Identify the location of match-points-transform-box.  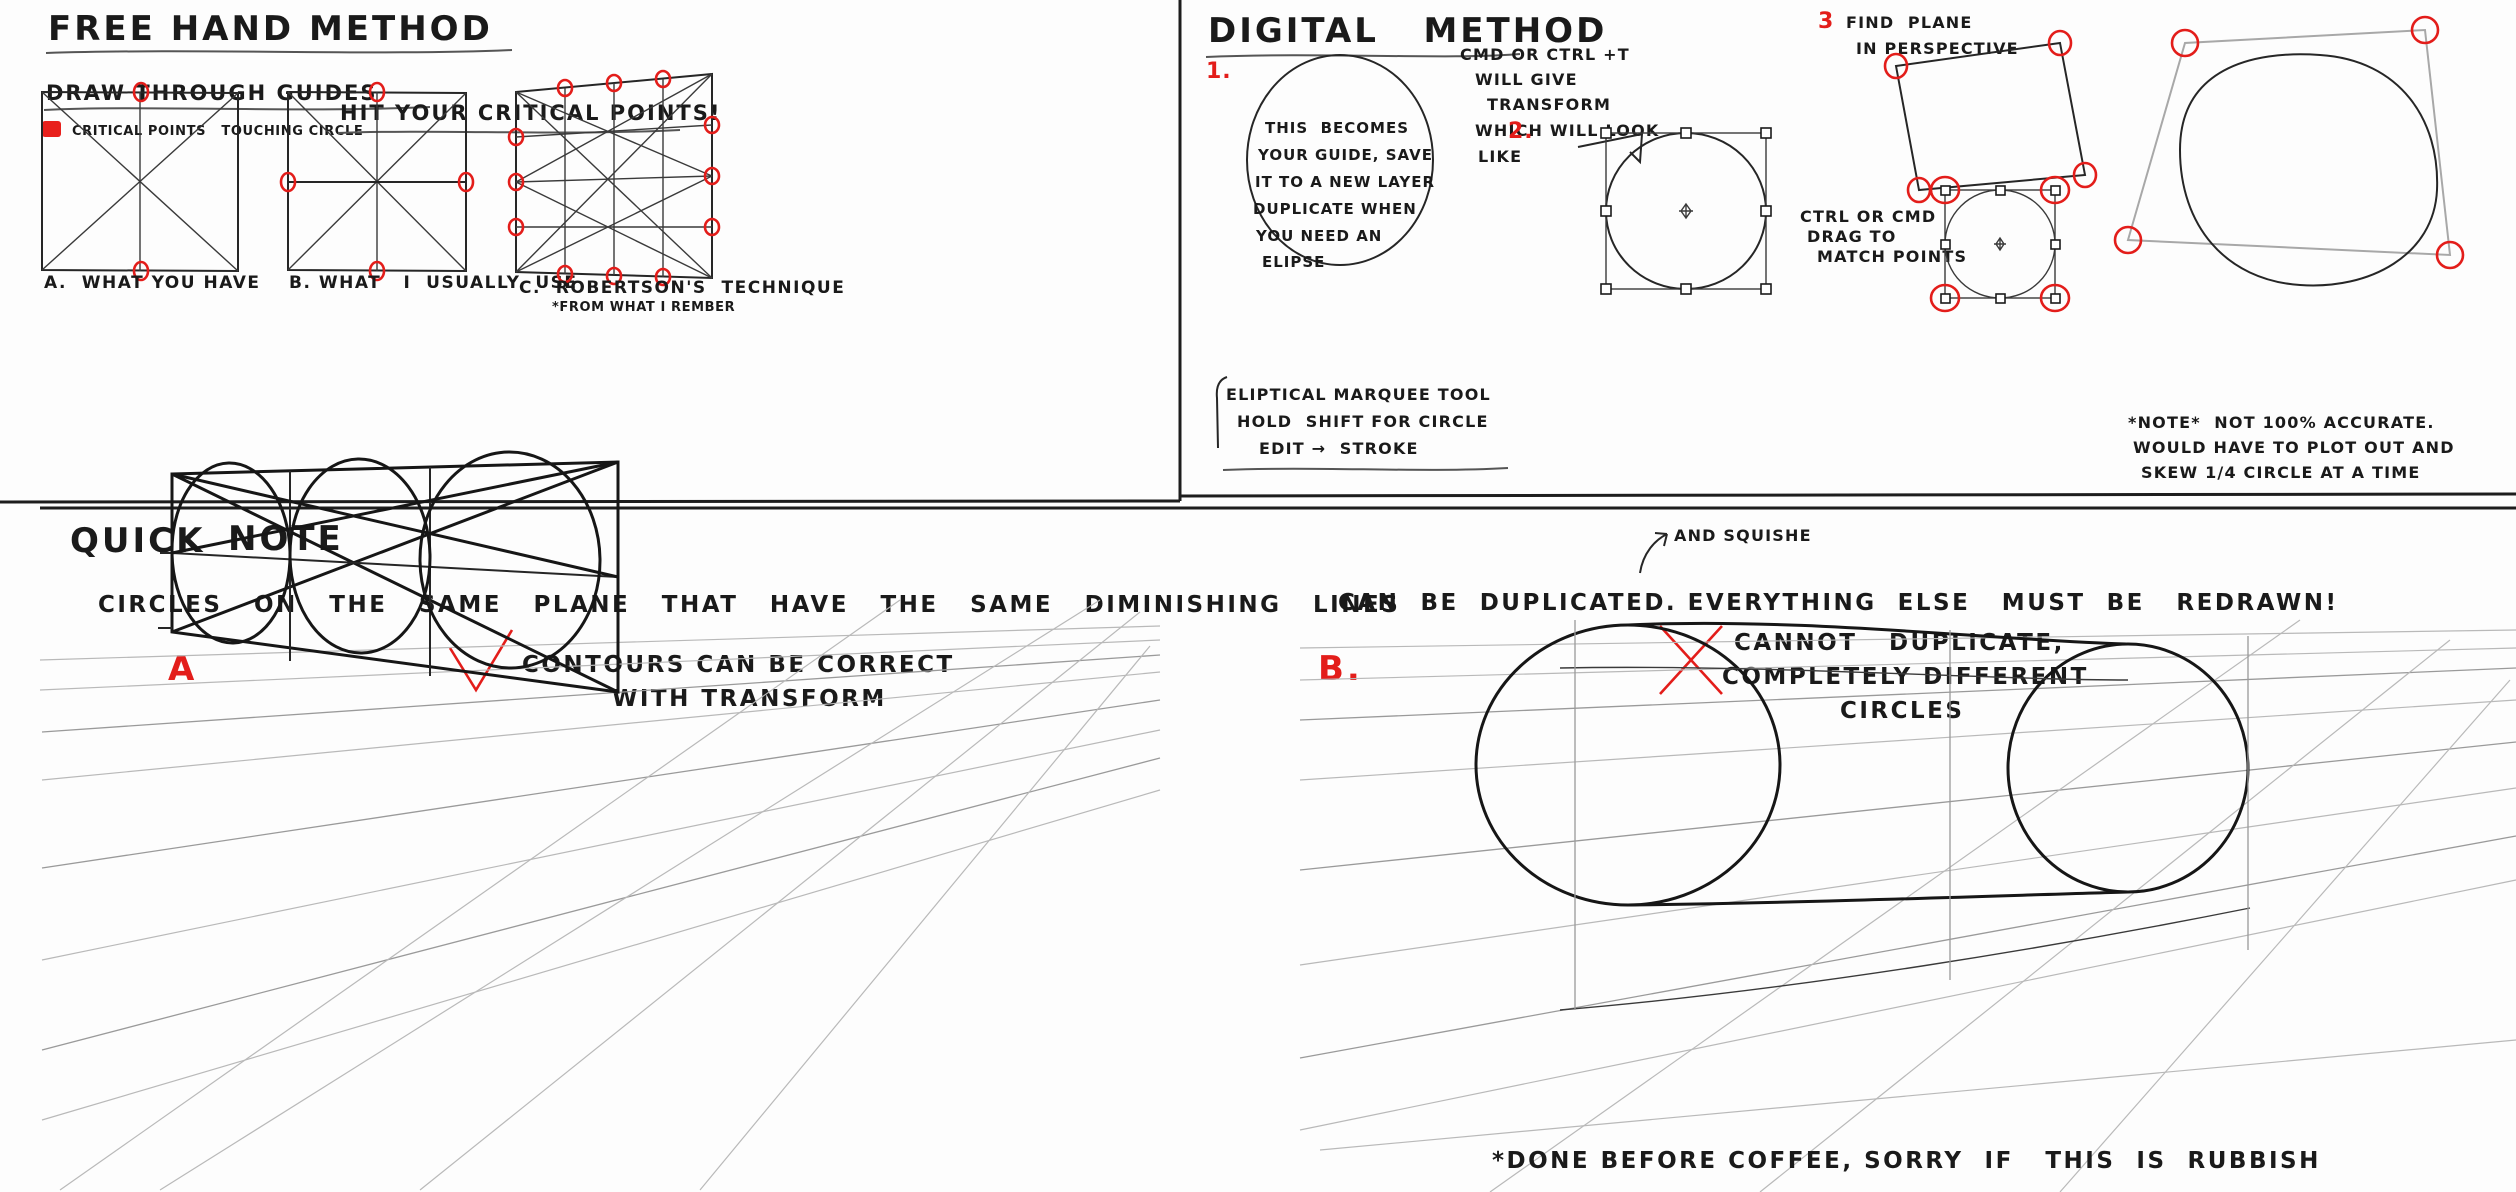
(2000, 244).